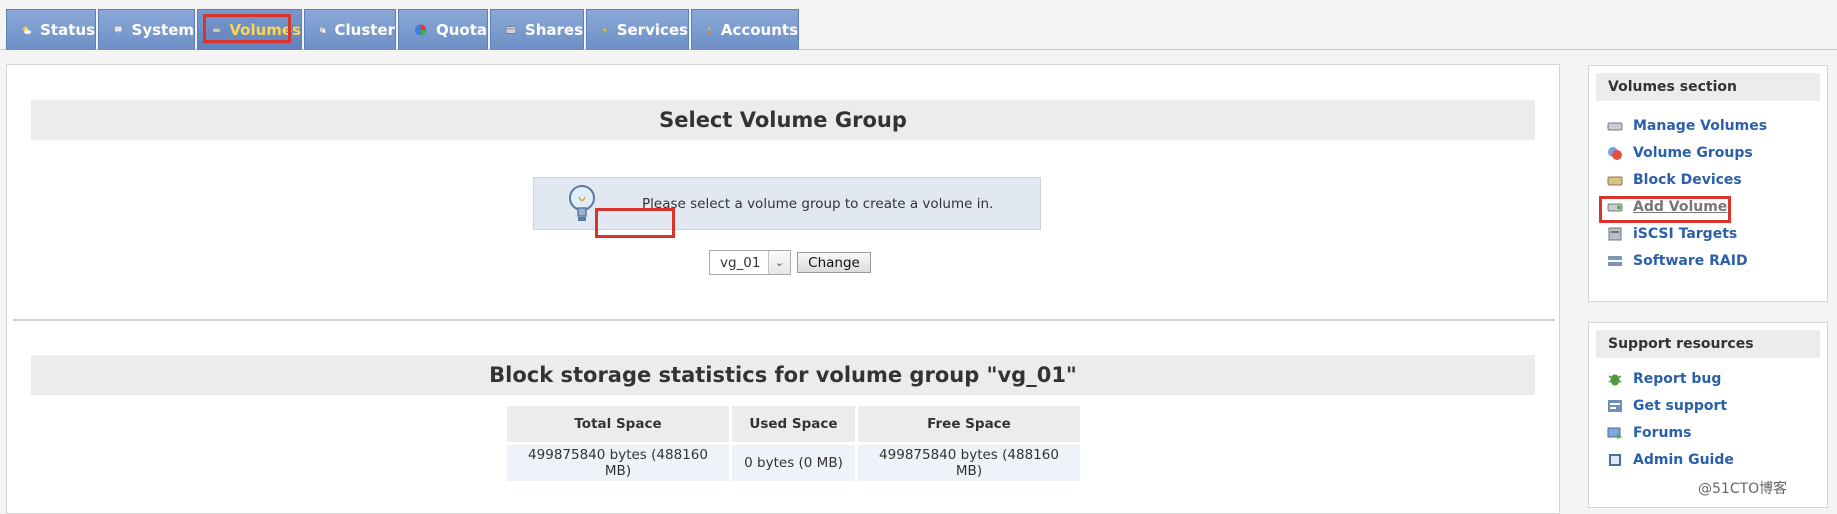 The height and width of the screenshot is (514, 1837). What do you see at coordinates (605, 30) in the screenshot?
I see `lightning-icon` at bounding box center [605, 30].